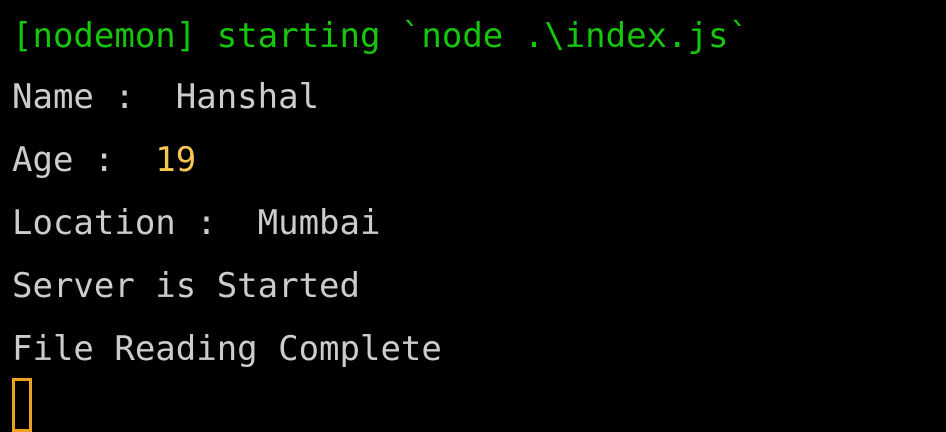 Image resolution: width=946 pixels, height=432 pixels. What do you see at coordinates (309, 223) in the screenshot?
I see `location-value: Mumbai` at bounding box center [309, 223].